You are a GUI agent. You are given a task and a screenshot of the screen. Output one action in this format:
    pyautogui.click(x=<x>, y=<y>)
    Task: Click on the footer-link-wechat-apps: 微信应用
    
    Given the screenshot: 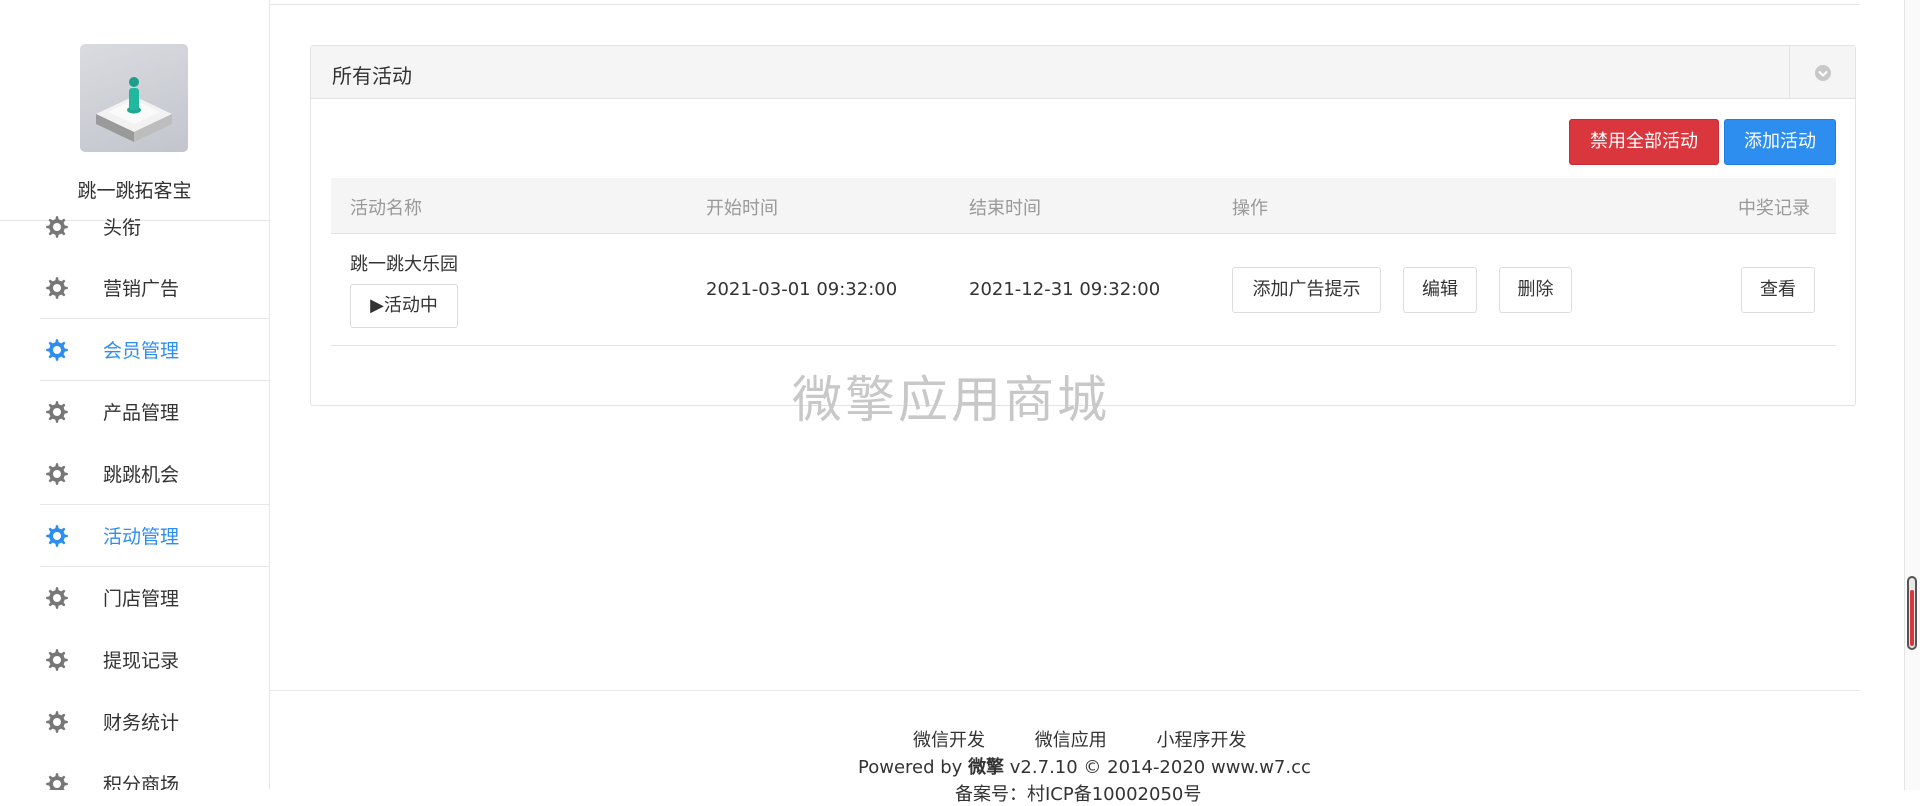 What is the action you would take?
    pyautogui.click(x=1071, y=740)
    